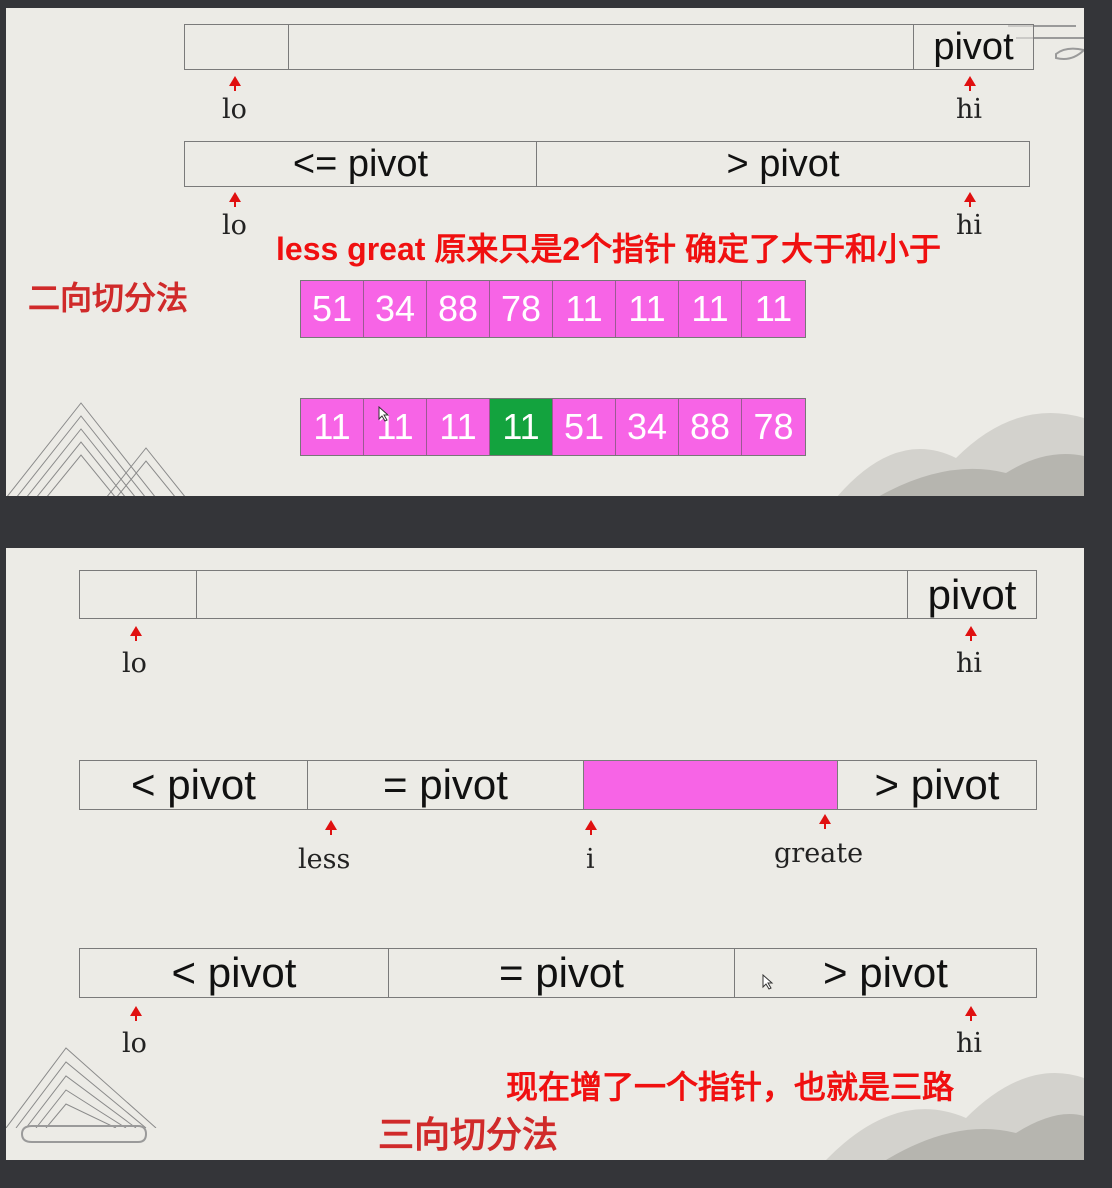 The width and height of the screenshot is (1112, 1188). I want to click on annotation-two-pointers: less great 原来只是2个指针 确定了大于和小于, so click(609, 249).